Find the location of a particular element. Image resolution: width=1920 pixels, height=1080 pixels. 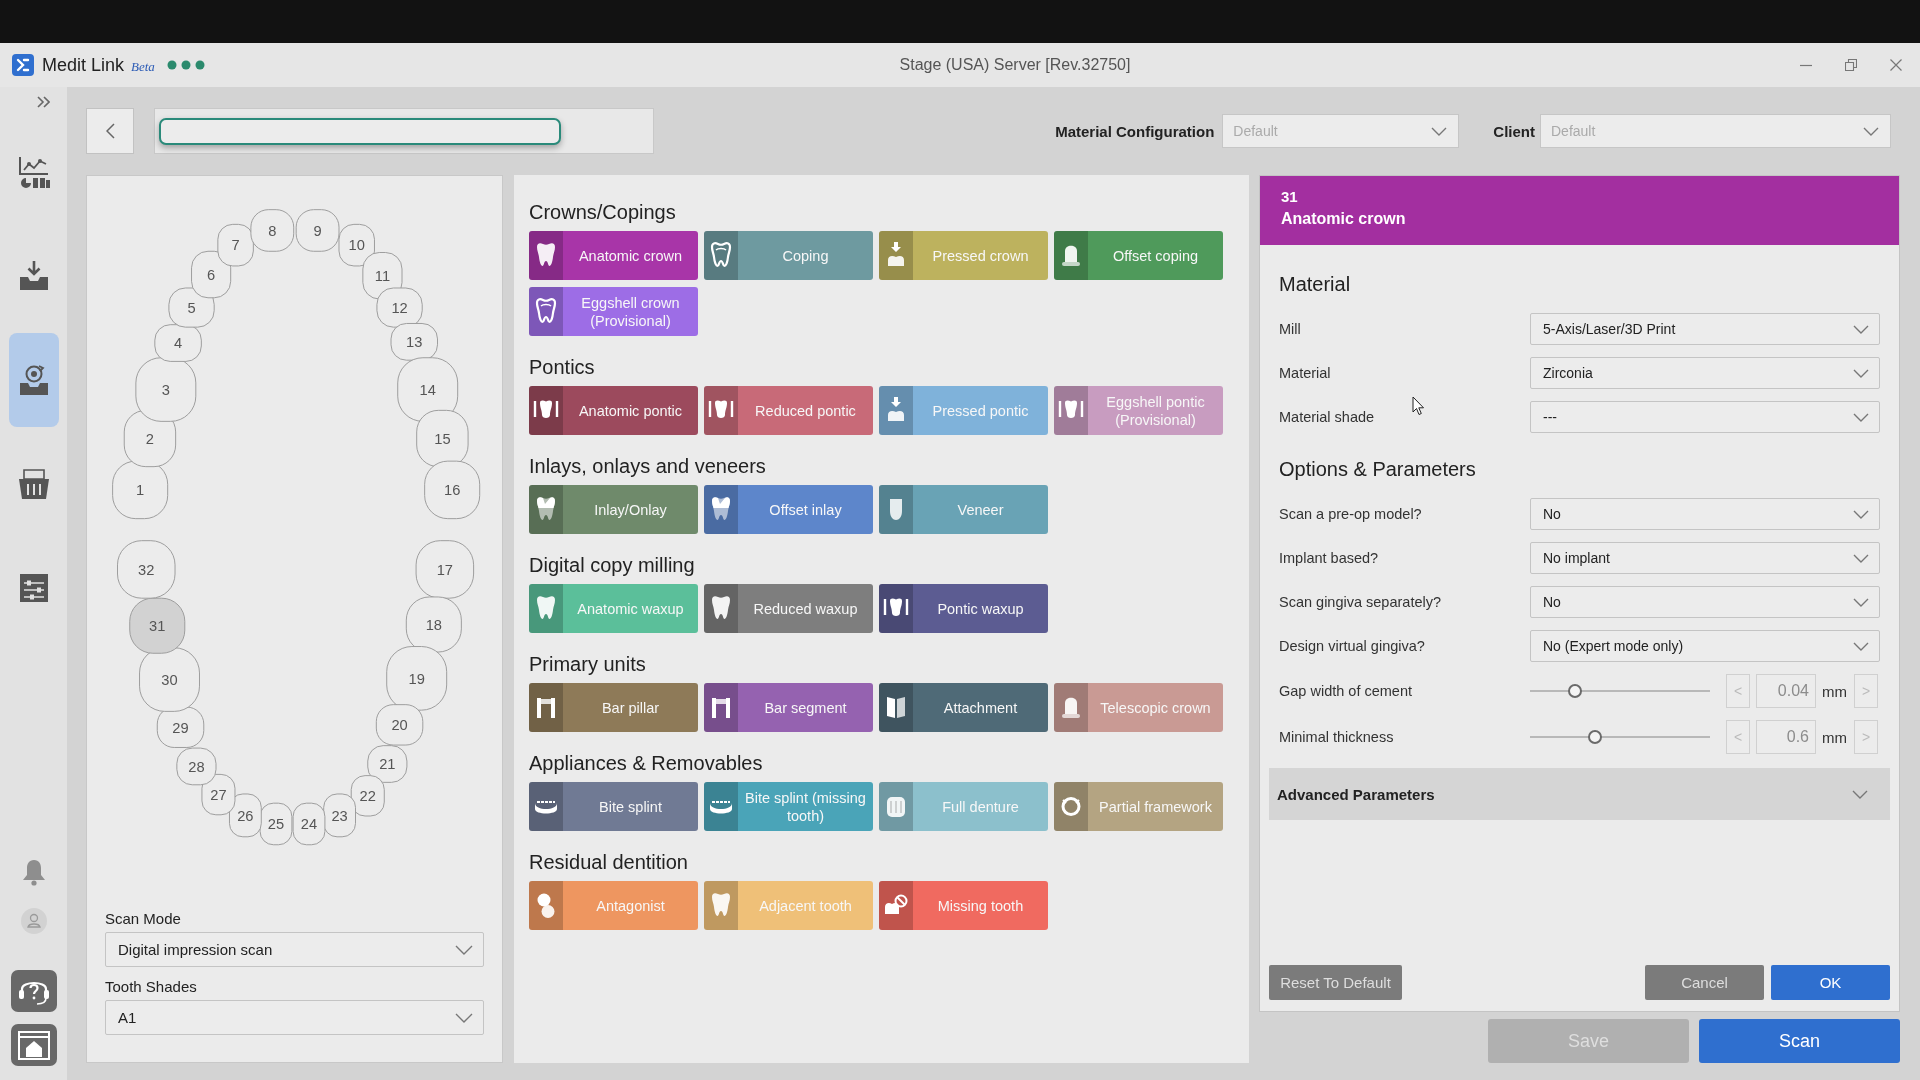

client-dropdown: Default is located at coordinates (1715, 131).